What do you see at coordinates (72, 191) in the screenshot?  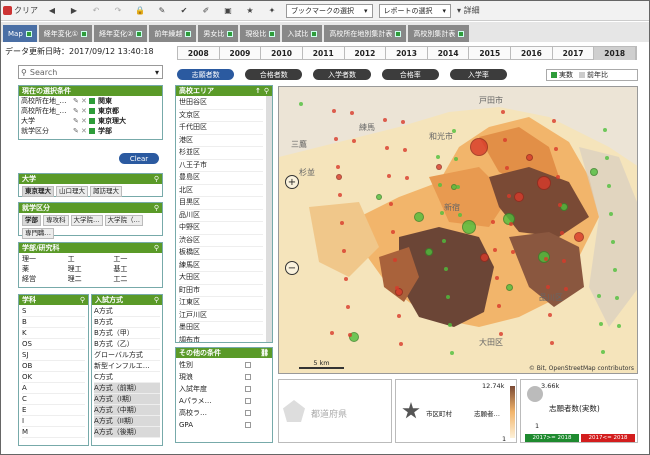 I see `university-item: 山口理大` at bounding box center [72, 191].